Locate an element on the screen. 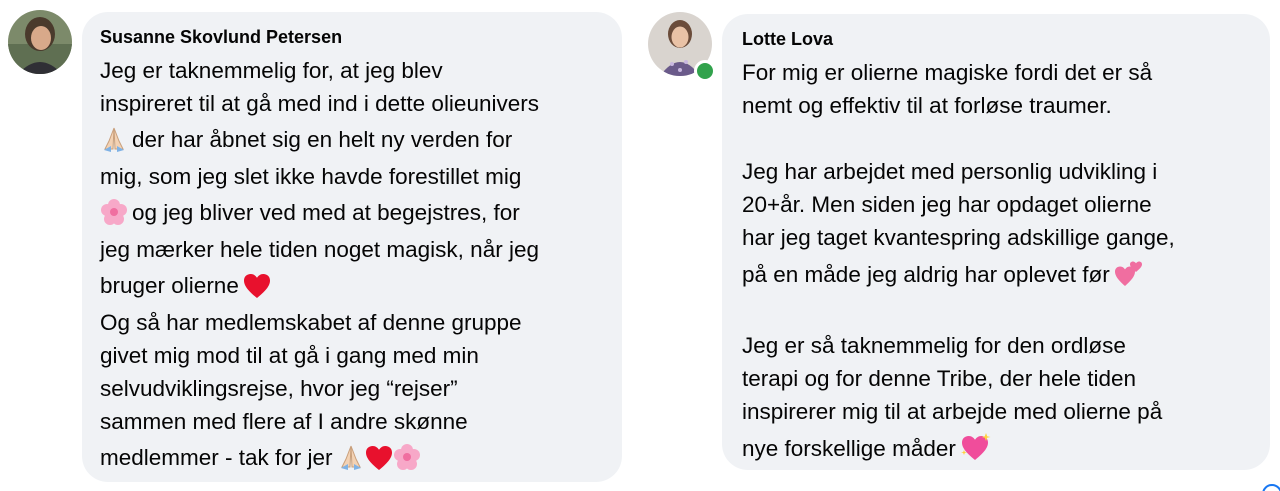 This screenshot has height=491, width=1280. comment-line: medlemmer - tak for jer is located at coordinates (361, 458).